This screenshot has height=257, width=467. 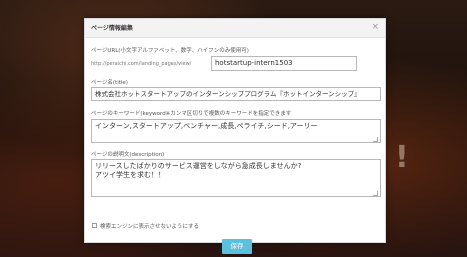 I want to click on hide-from-search-checkbox, so click(x=94, y=225).